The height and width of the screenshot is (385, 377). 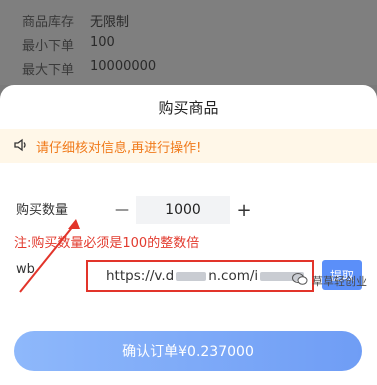 What do you see at coordinates (300, 280) in the screenshot?
I see `wechat-icon` at bounding box center [300, 280].